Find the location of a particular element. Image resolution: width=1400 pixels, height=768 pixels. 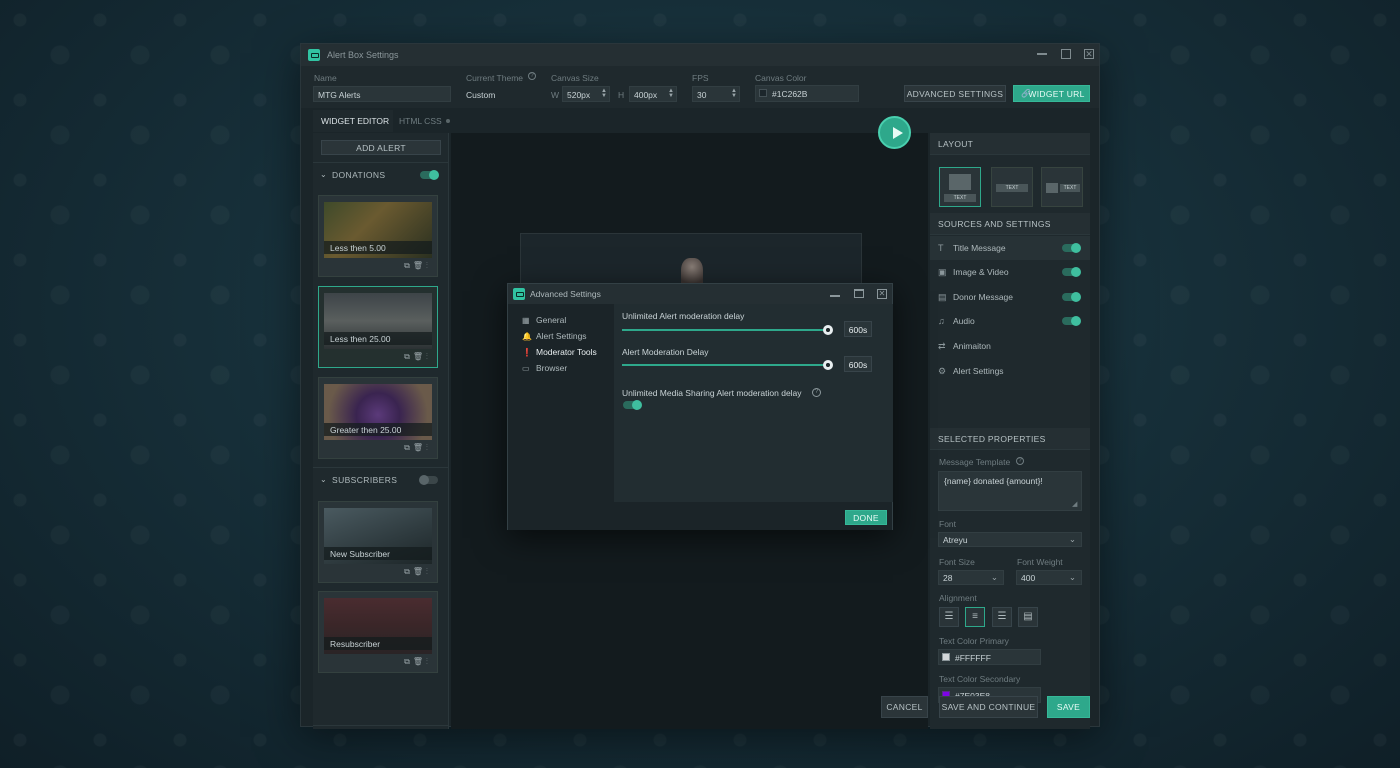

nav-label: General is located at coordinates (551, 320).